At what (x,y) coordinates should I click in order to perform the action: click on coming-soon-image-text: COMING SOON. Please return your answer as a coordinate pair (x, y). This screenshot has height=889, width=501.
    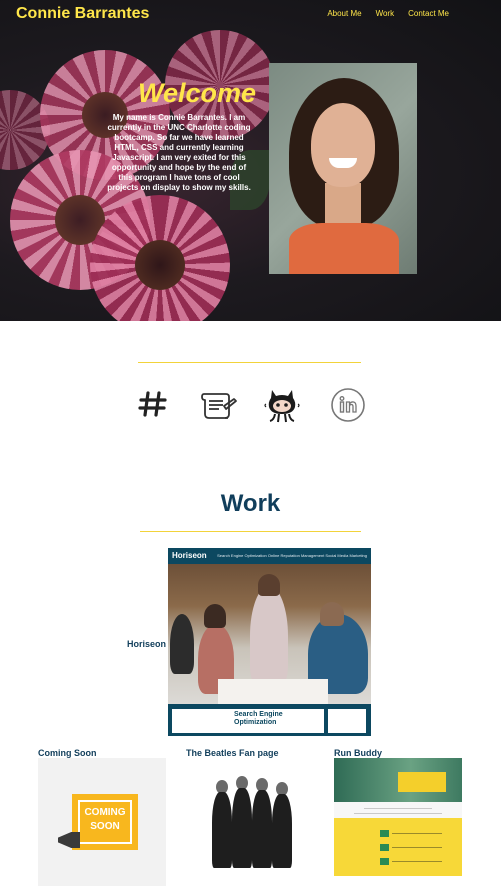
    Looking at the image, I should click on (105, 819).